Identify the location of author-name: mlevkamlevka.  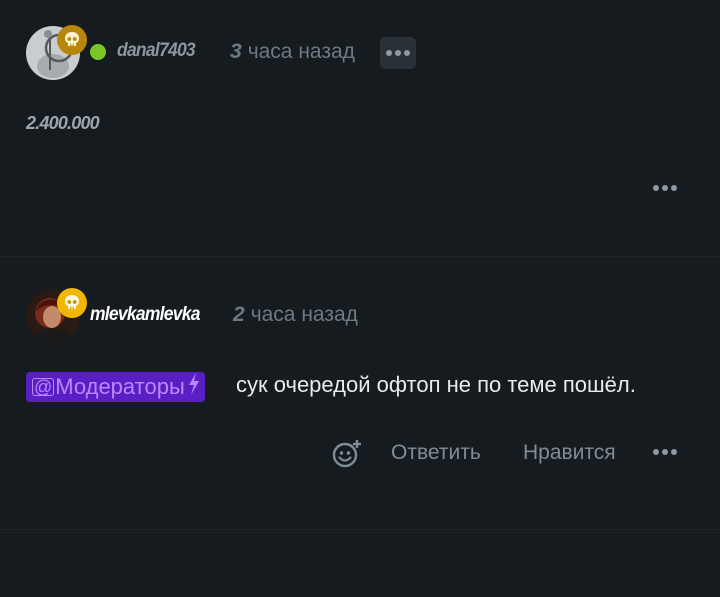
(145, 315).